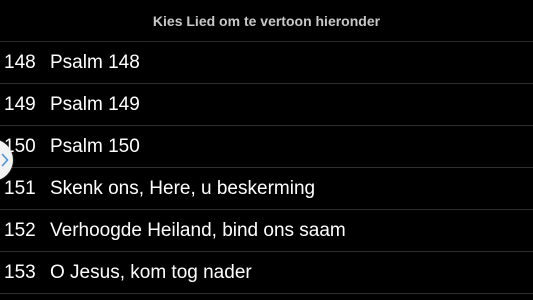 The image size is (533, 300). I want to click on list-item: 153 O Jesus, kom tog nader, so click(266, 273).